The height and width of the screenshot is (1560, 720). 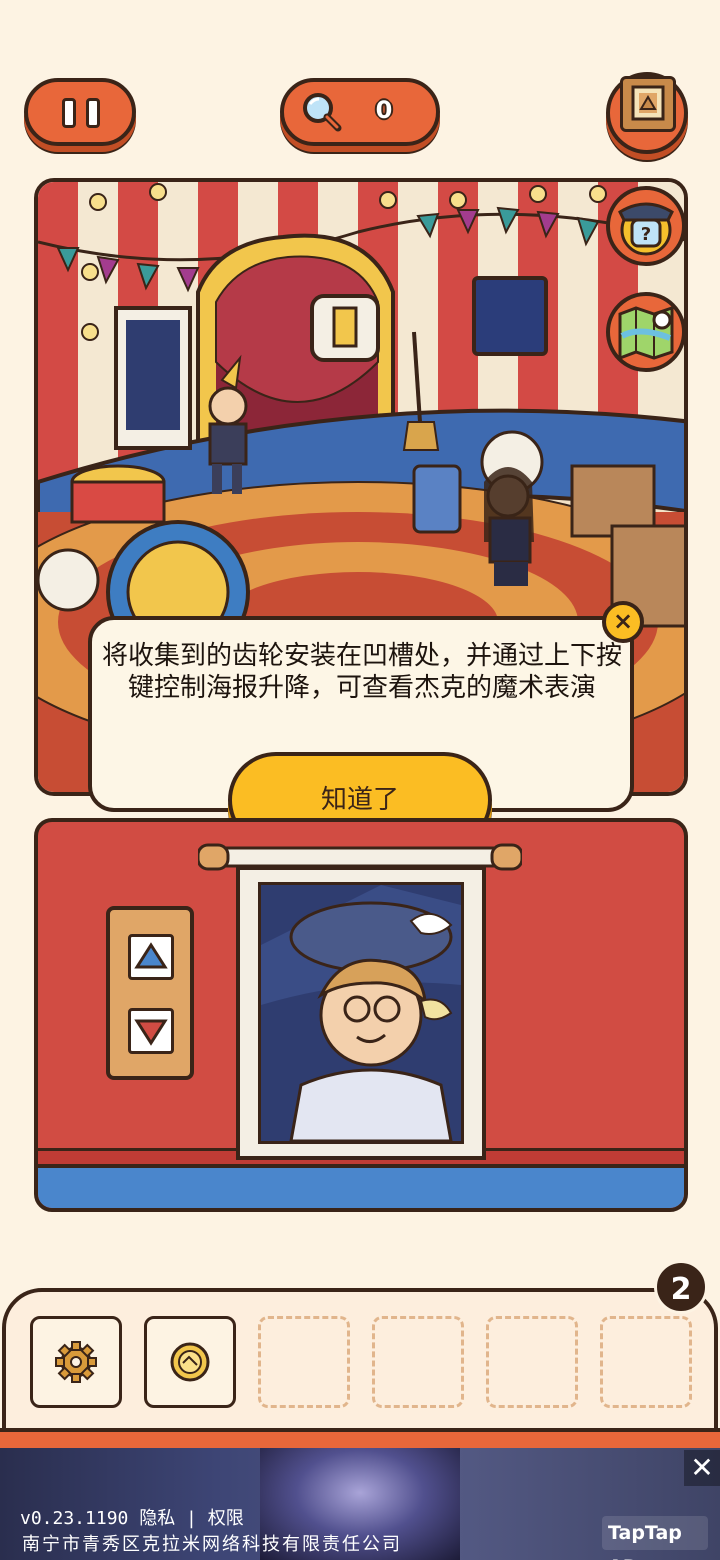 I want to click on close-icon: ×, so click(x=623, y=621).